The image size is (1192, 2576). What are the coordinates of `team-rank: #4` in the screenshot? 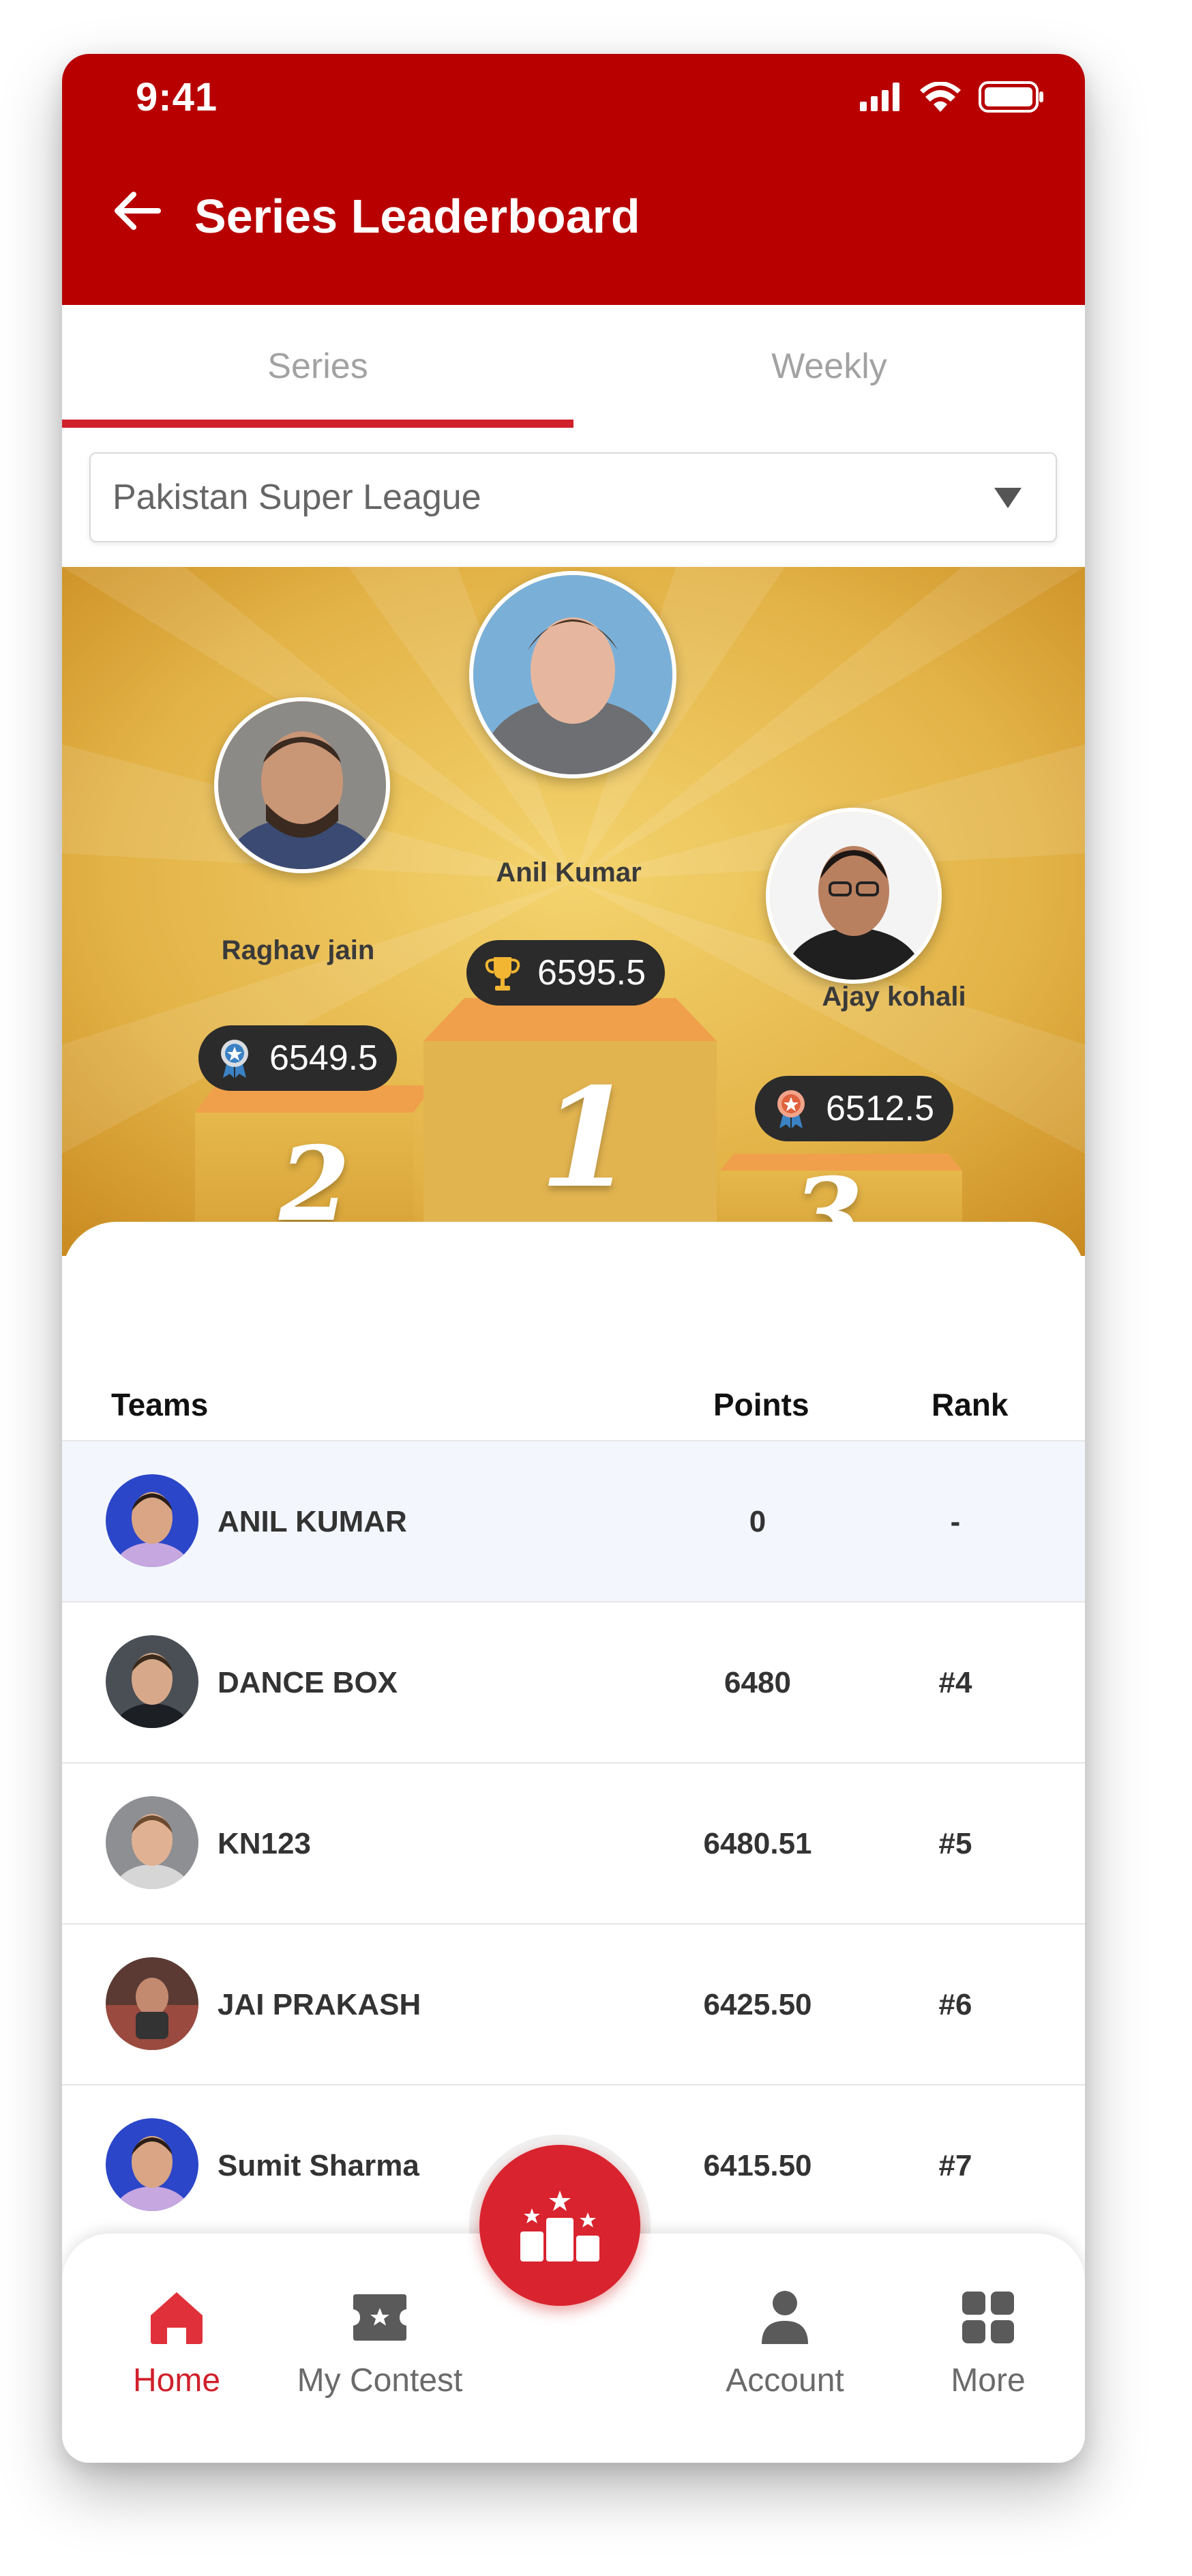 It's located at (955, 1682).